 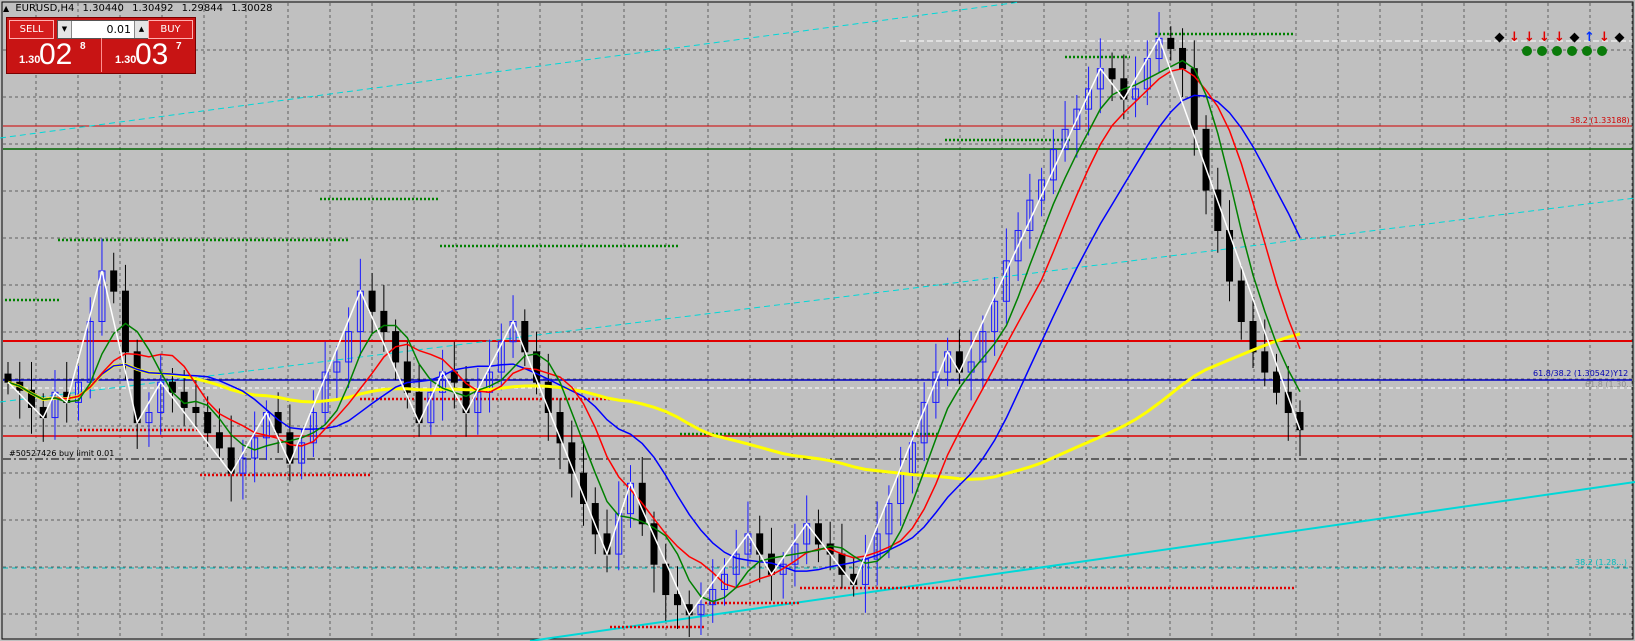 What do you see at coordinates (179, 46) in the screenshot?
I see `buy-quote-pip: 7` at bounding box center [179, 46].